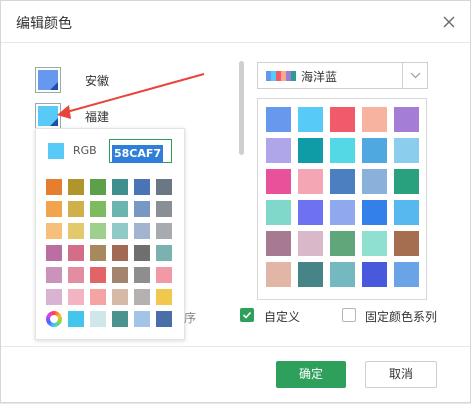  Describe the element at coordinates (449, 22) in the screenshot. I see `close-icon` at that location.